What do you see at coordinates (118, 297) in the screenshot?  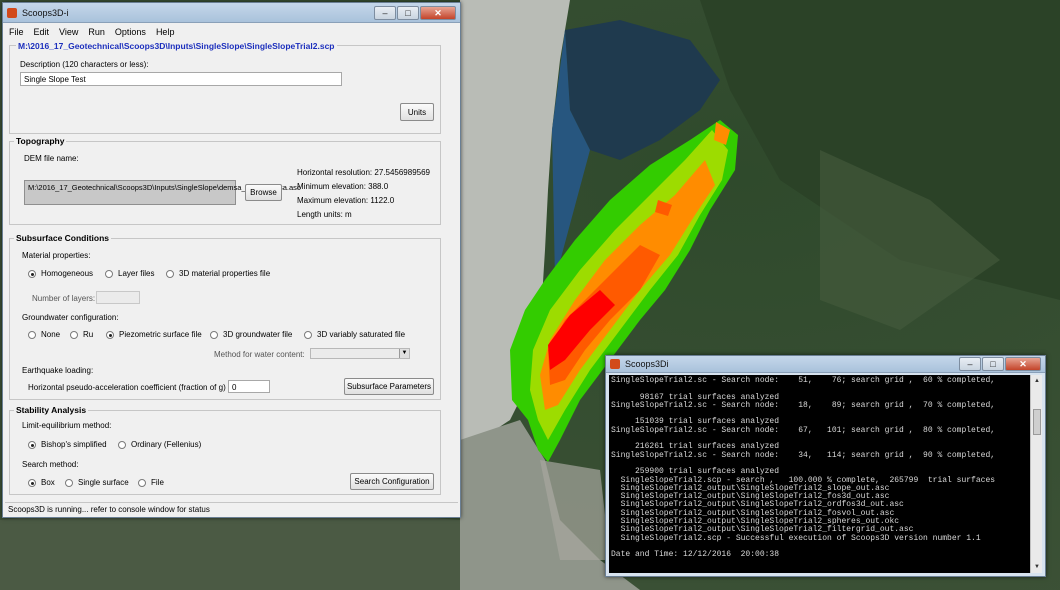 I see `layers-input` at bounding box center [118, 297].